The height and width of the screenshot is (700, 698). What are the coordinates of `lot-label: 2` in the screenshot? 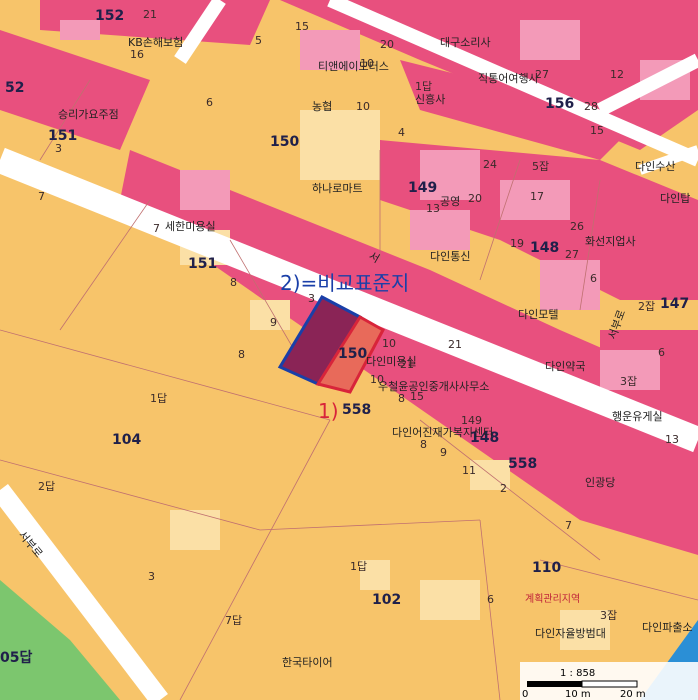 It's located at (503, 488).